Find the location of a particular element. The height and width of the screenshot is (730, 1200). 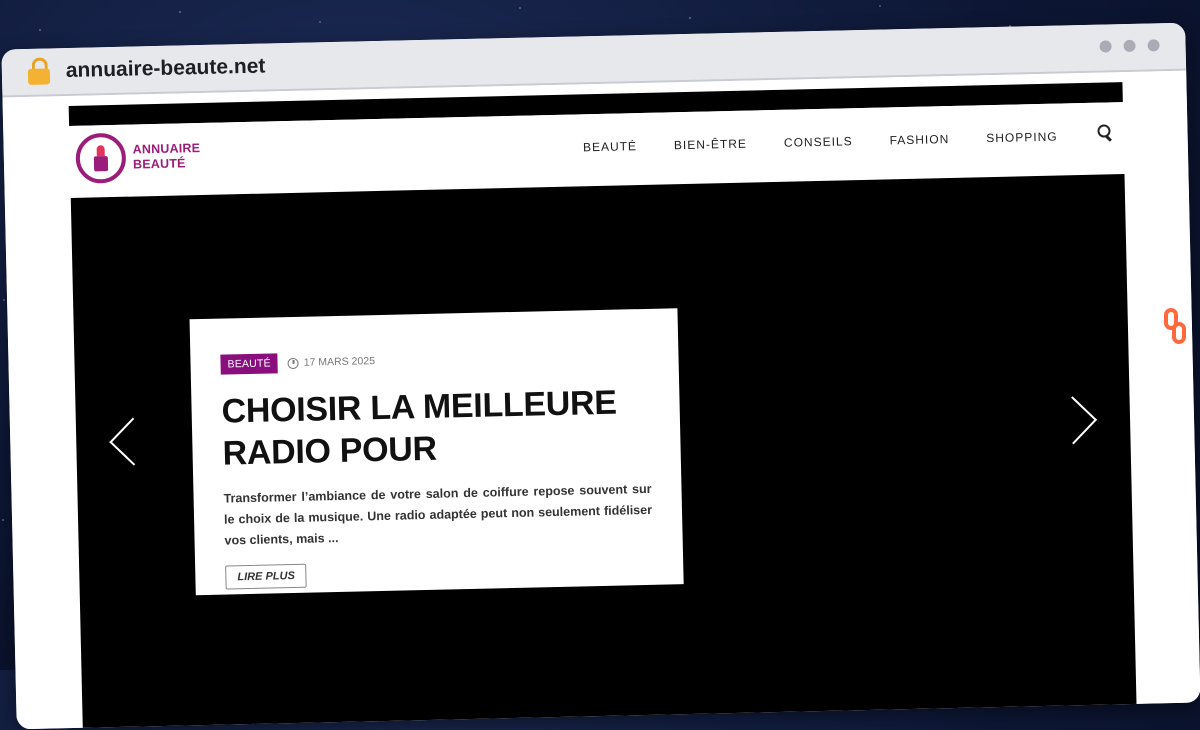

lipstick-icon is located at coordinates (101, 158).